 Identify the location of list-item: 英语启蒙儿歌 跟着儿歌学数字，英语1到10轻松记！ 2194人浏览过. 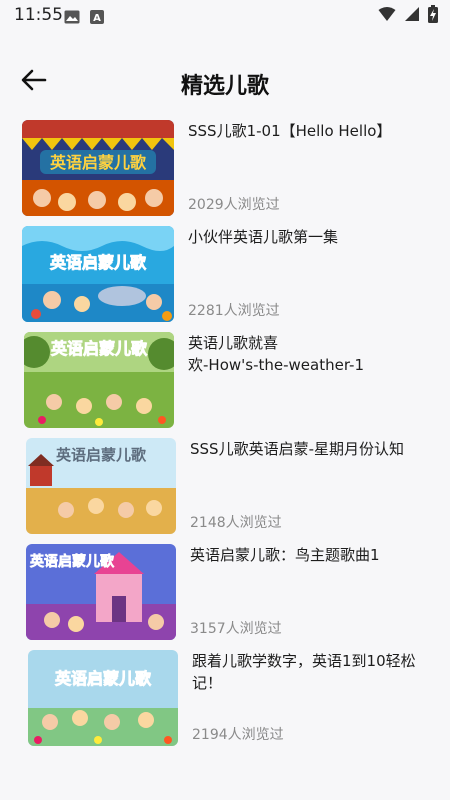
(233, 700).